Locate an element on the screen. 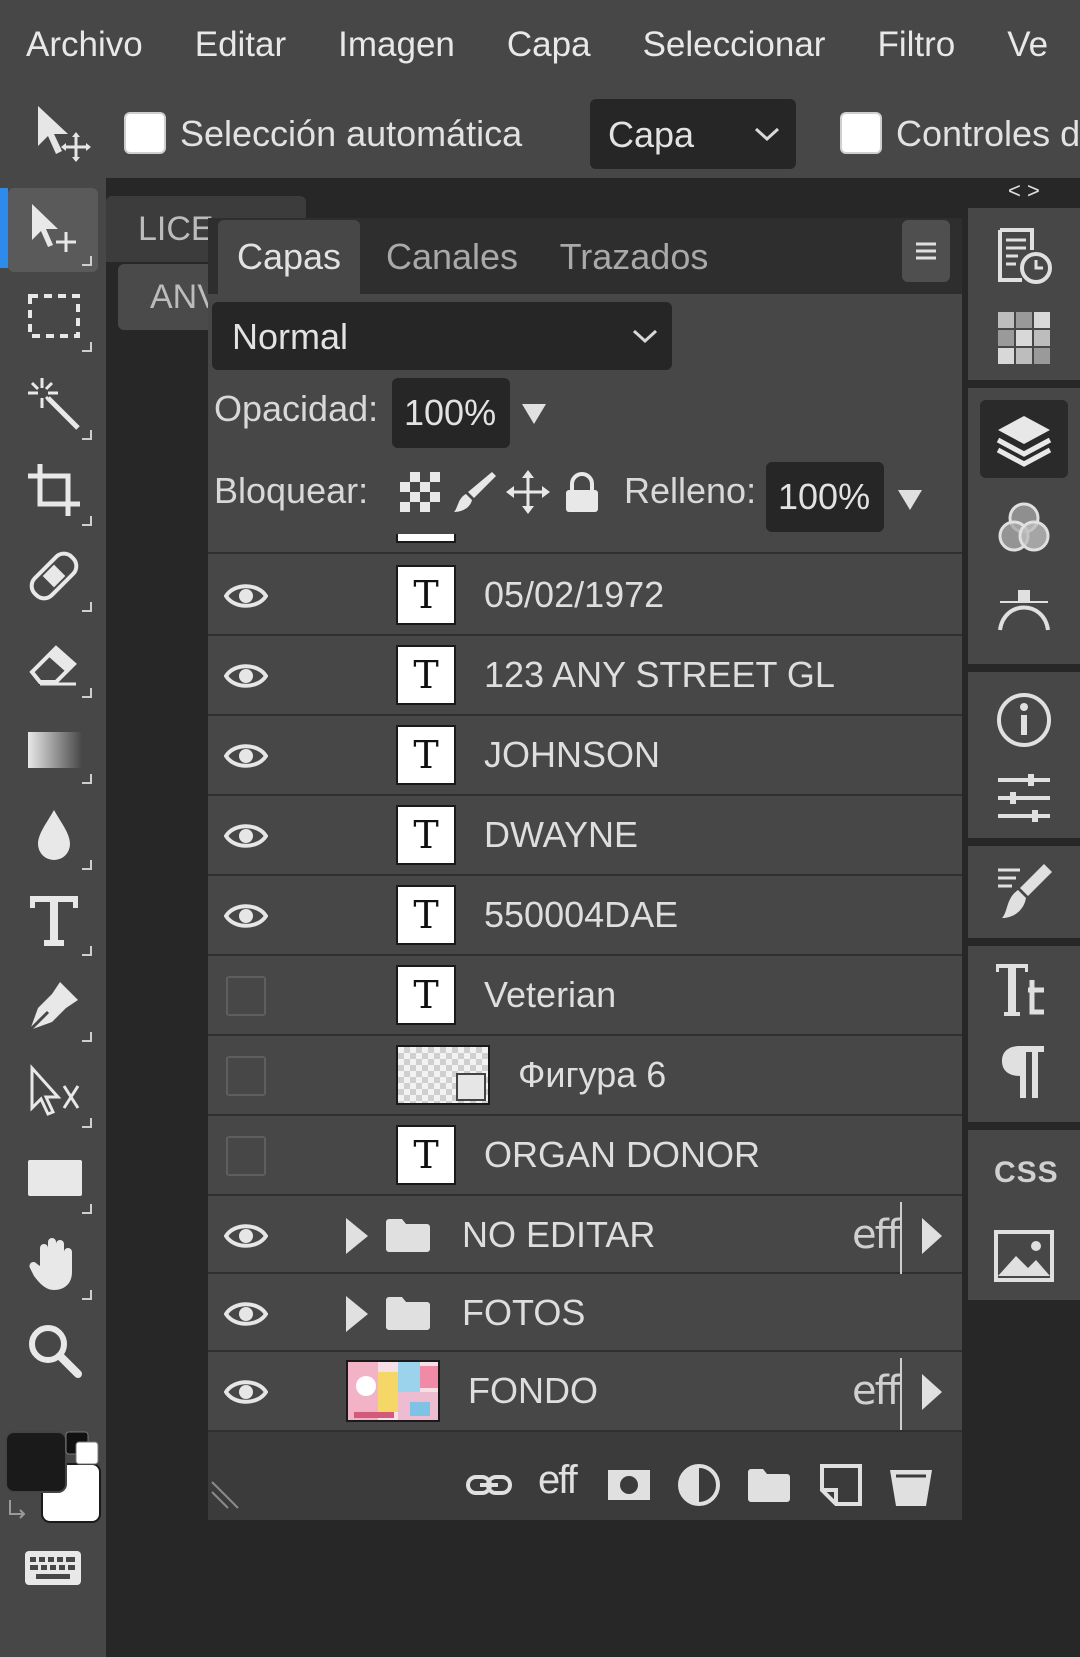  text-layer-thumbnail: T is located at coordinates (426, 1155).